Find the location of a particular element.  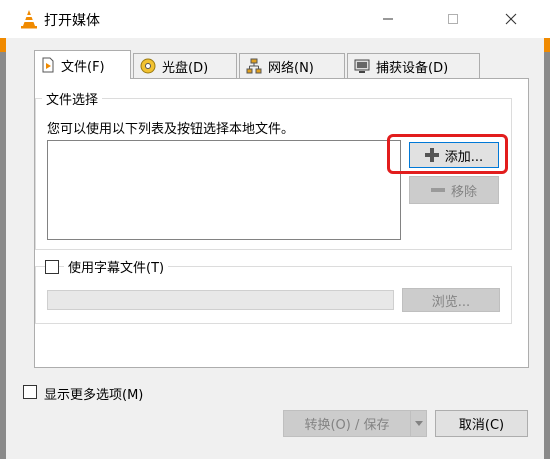

show-more-options-label: 显示更多选项(M) is located at coordinates (94, 395).